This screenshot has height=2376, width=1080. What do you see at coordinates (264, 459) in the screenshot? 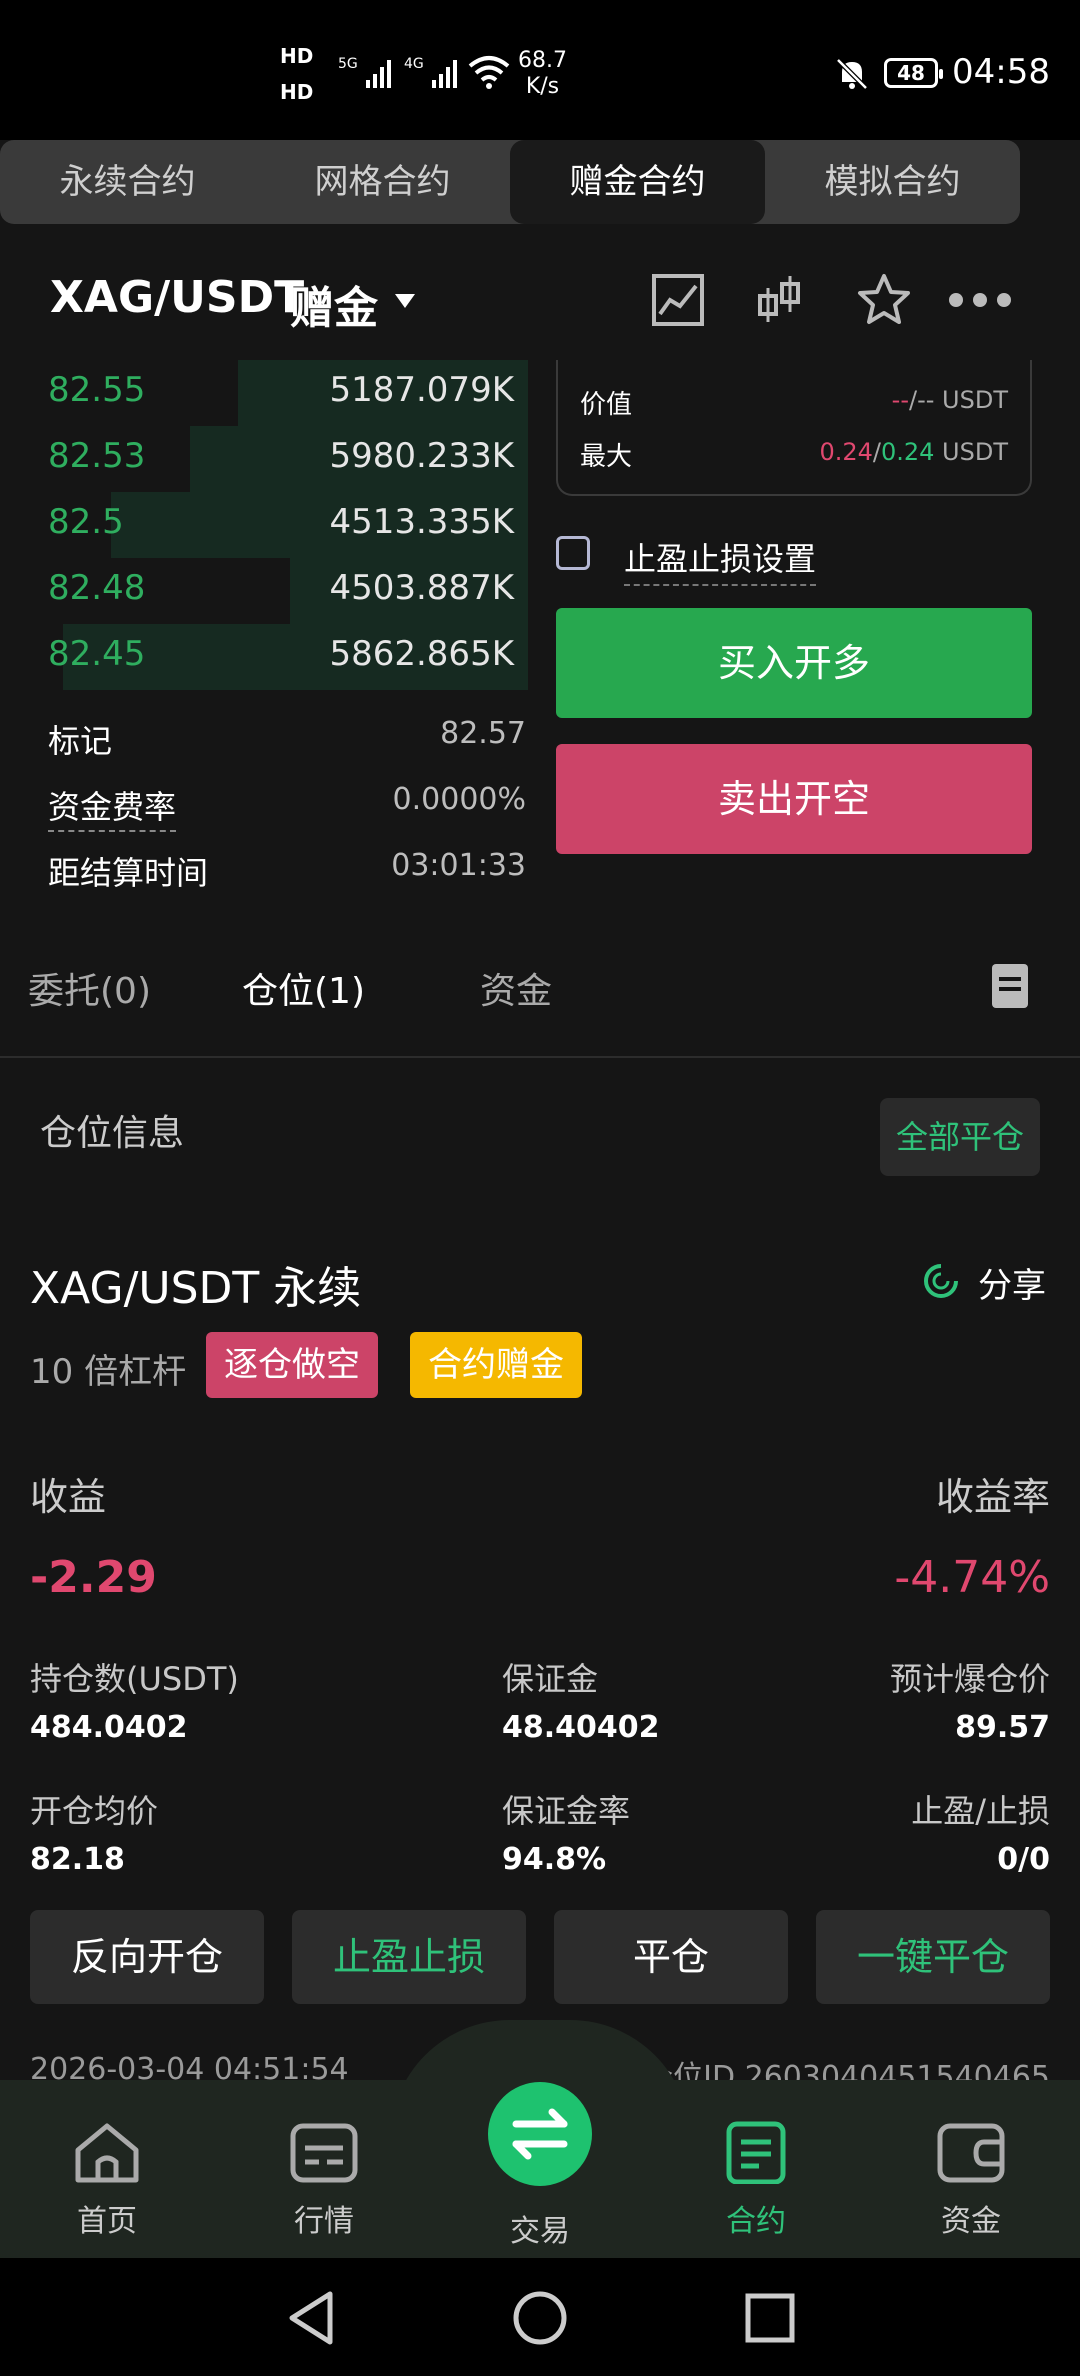
I see `orderbook-row: 82.53 5980.233K` at bounding box center [264, 459].